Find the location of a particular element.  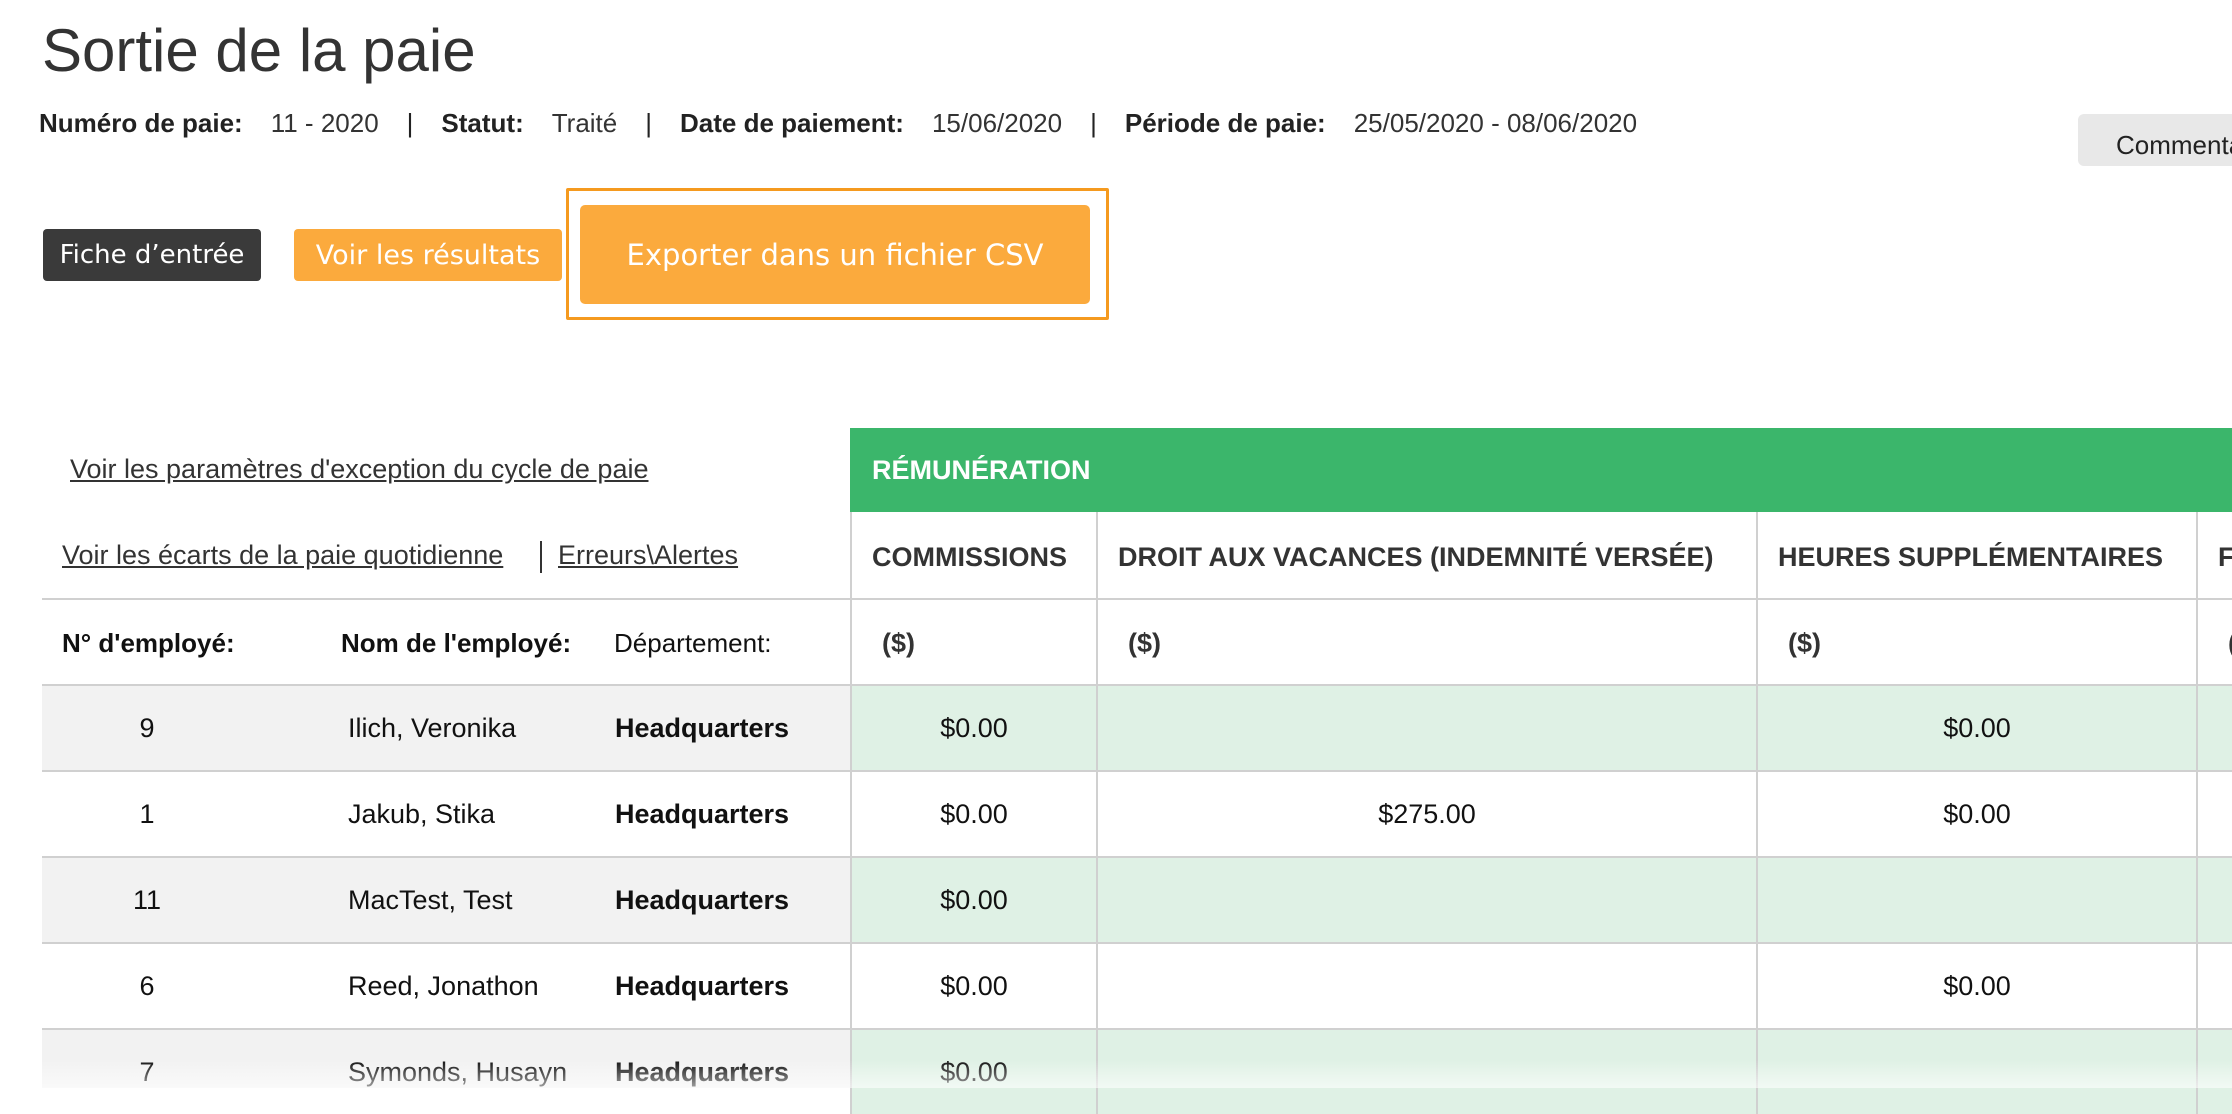

employee-number: 9 is located at coordinates (147, 728).